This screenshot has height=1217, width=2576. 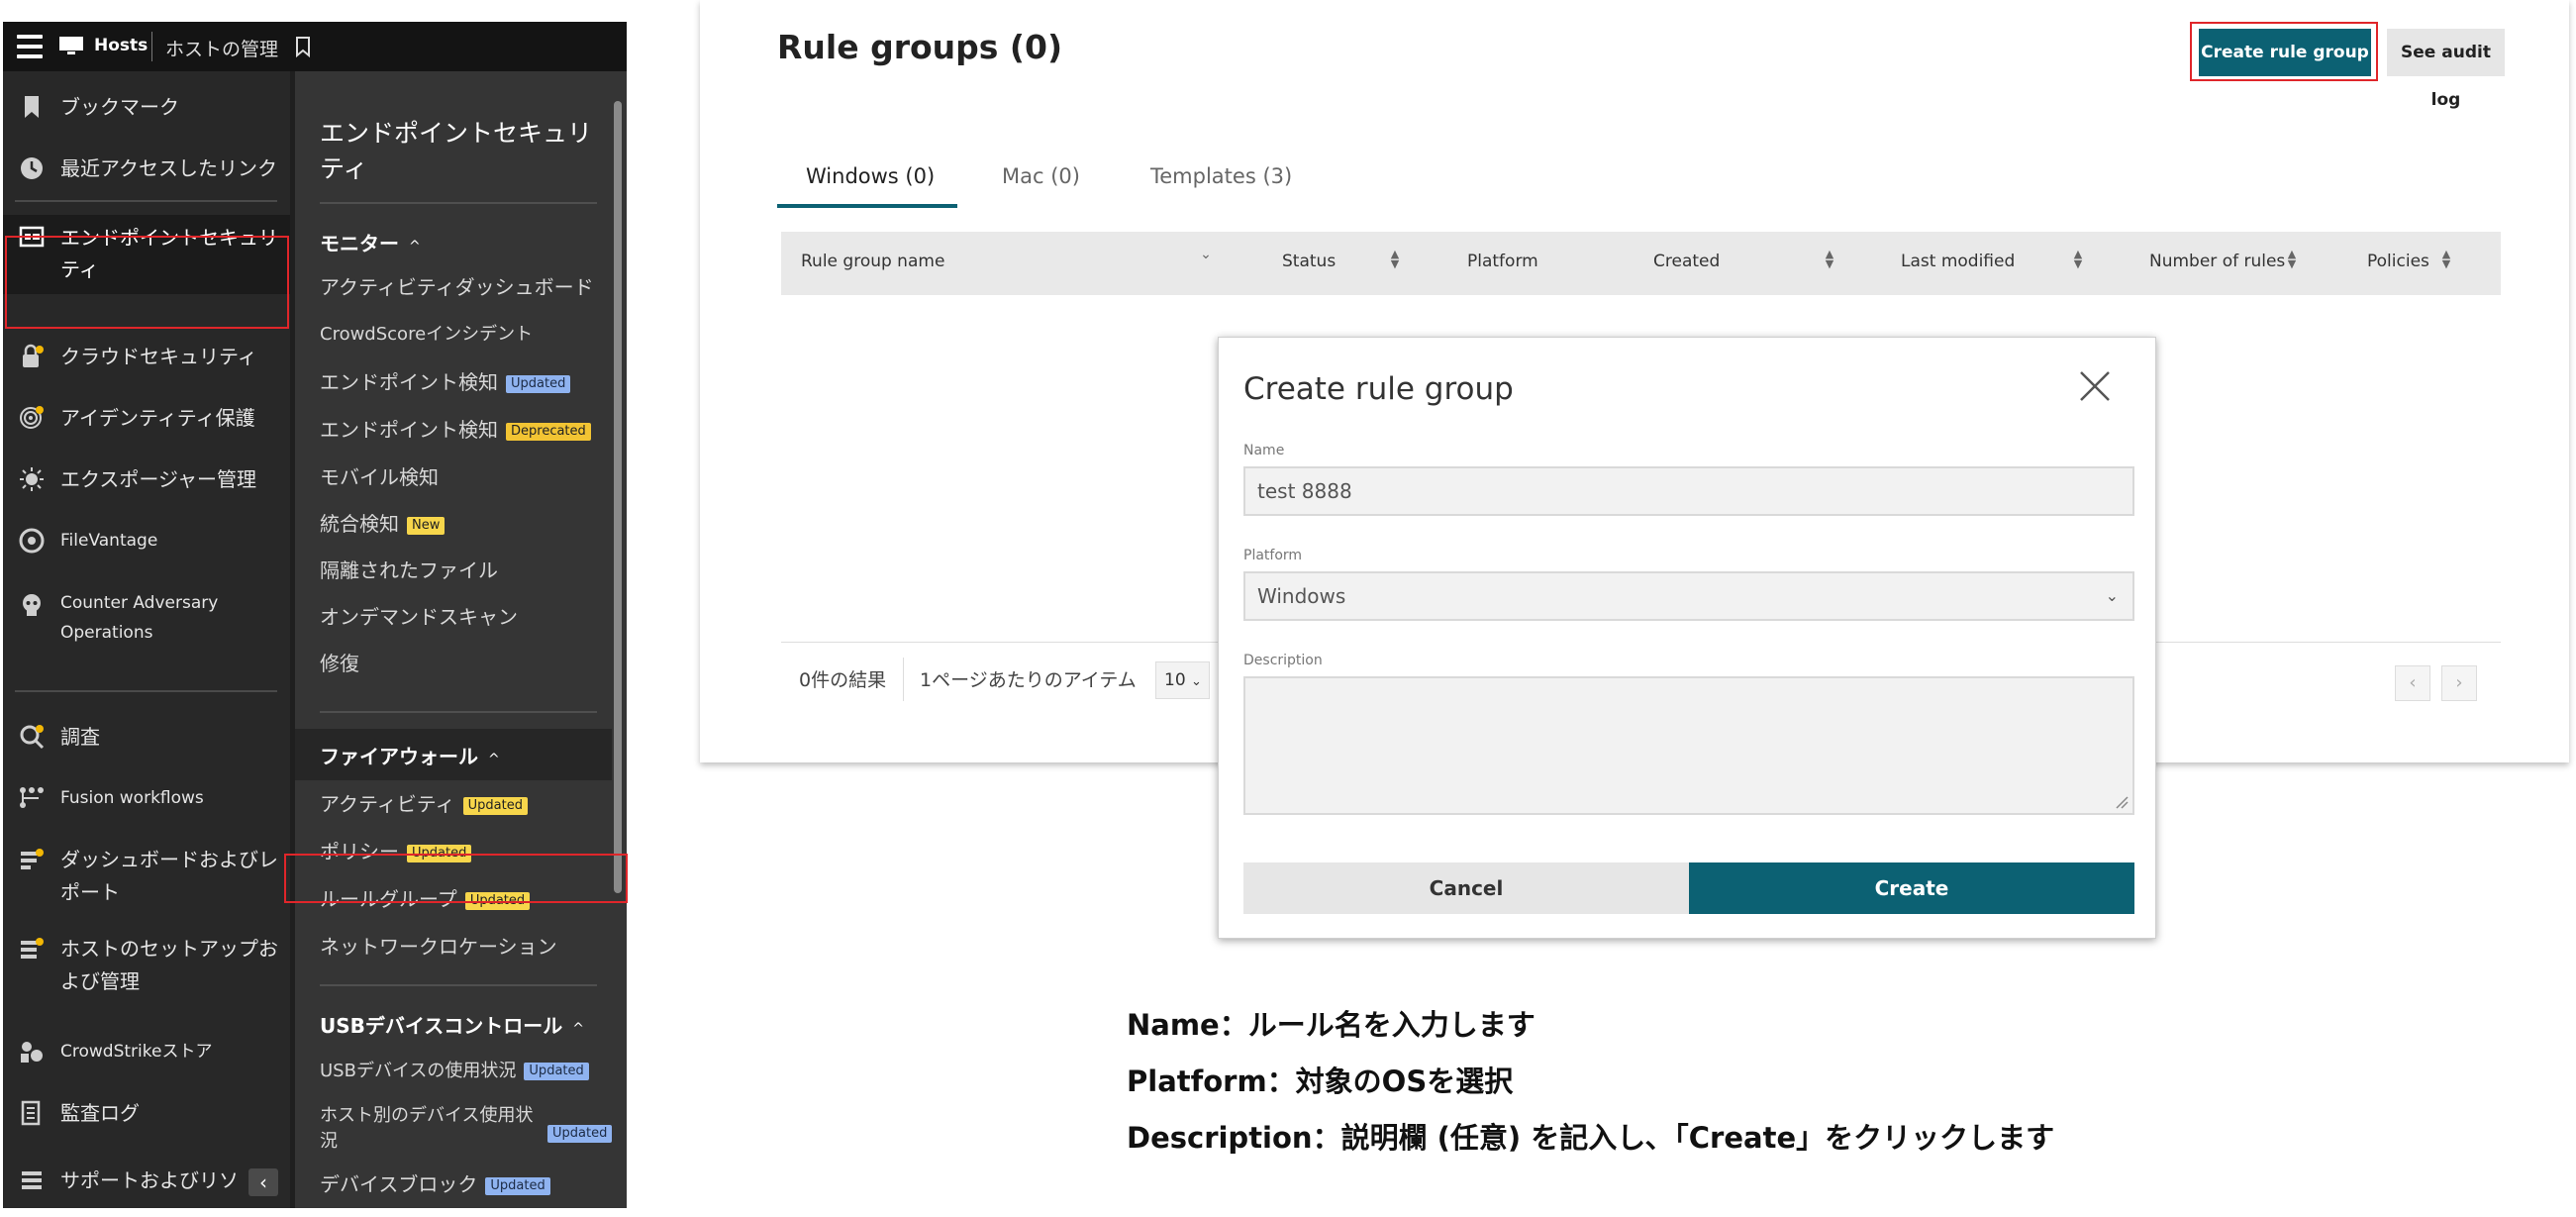 What do you see at coordinates (870, 176) in the screenshot?
I see `tab-windows: Windows (0)` at bounding box center [870, 176].